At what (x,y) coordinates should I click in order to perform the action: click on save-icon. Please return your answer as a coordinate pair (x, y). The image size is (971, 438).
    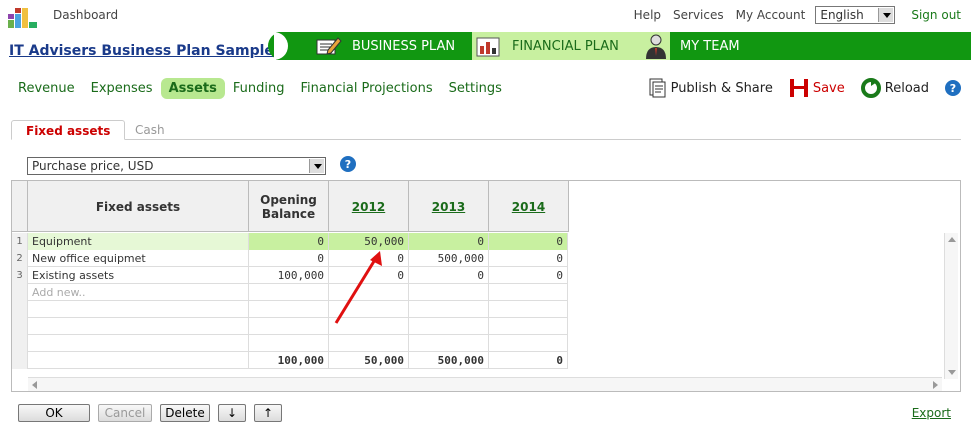
    Looking at the image, I should click on (799, 88).